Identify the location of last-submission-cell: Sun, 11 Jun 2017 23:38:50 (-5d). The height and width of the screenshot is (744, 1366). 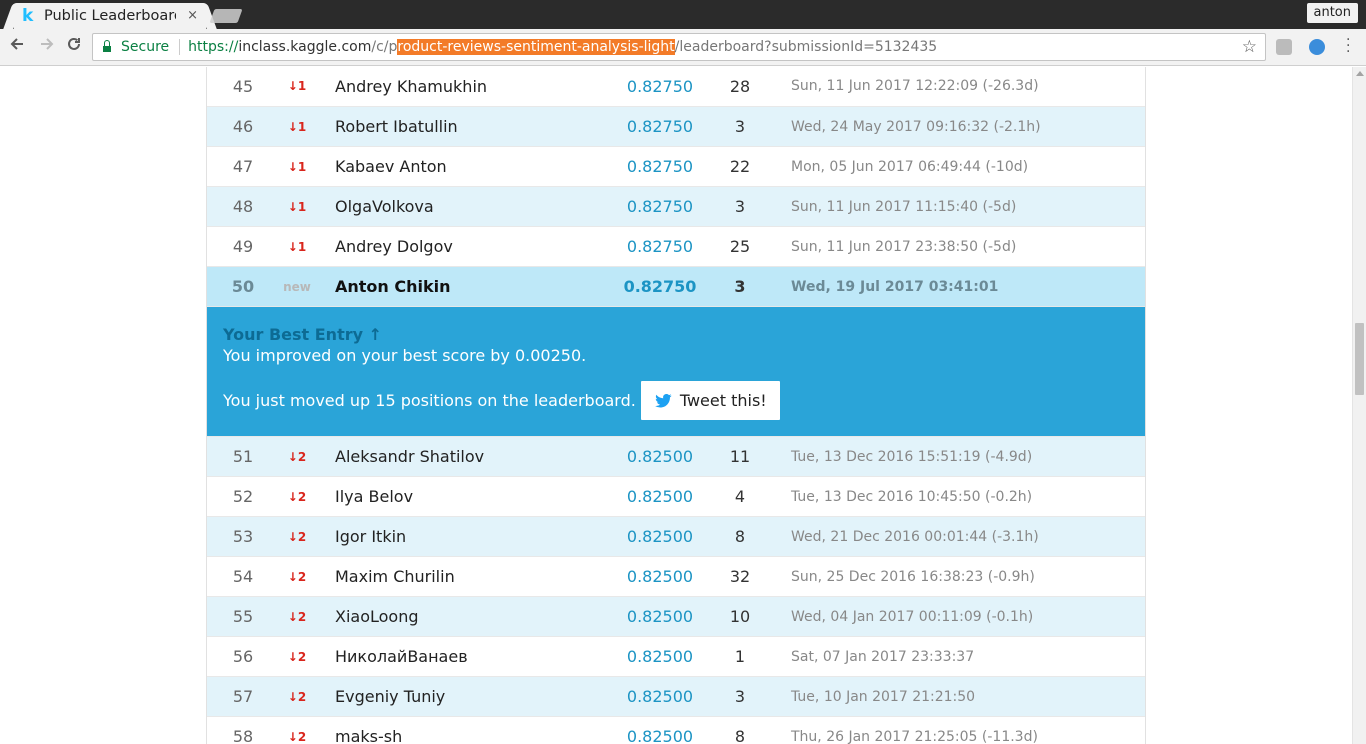
(904, 246).